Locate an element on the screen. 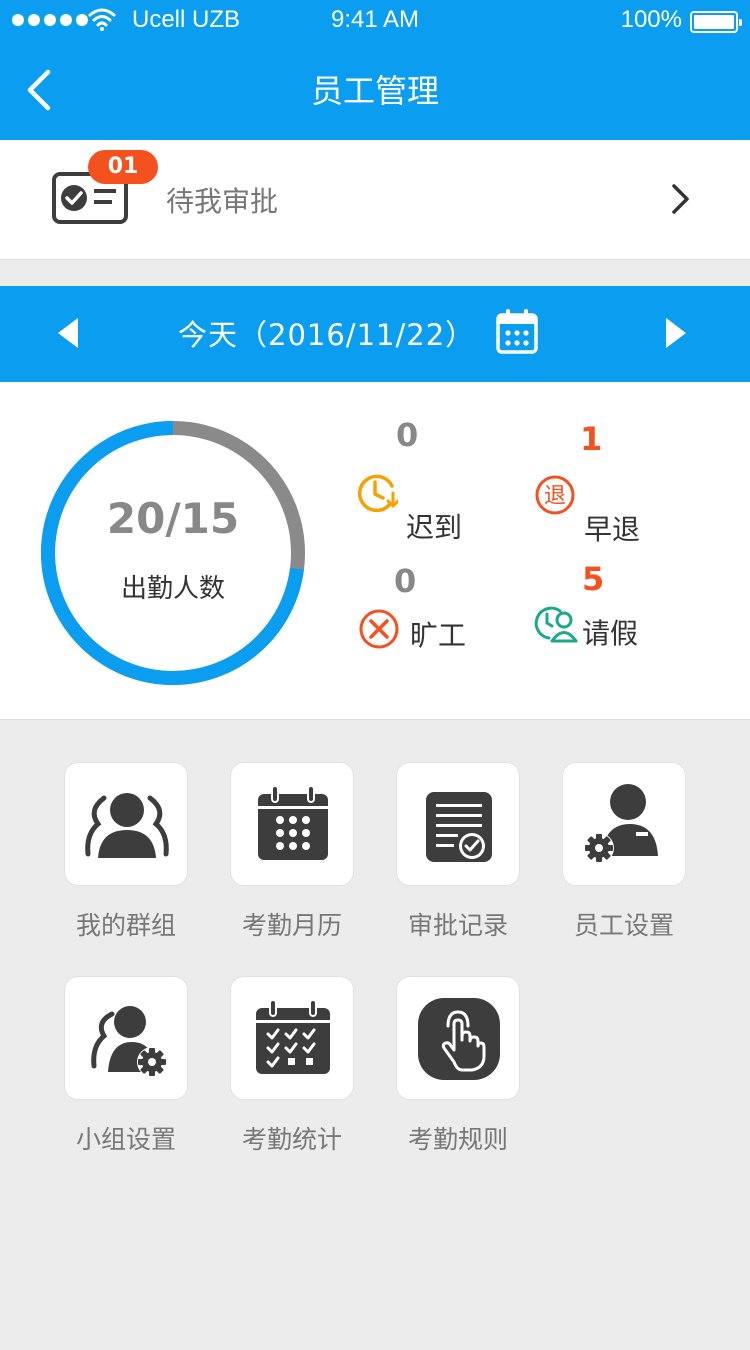  tile-attendance-rules-label: 考勤规则 is located at coordinates (457, 1139).